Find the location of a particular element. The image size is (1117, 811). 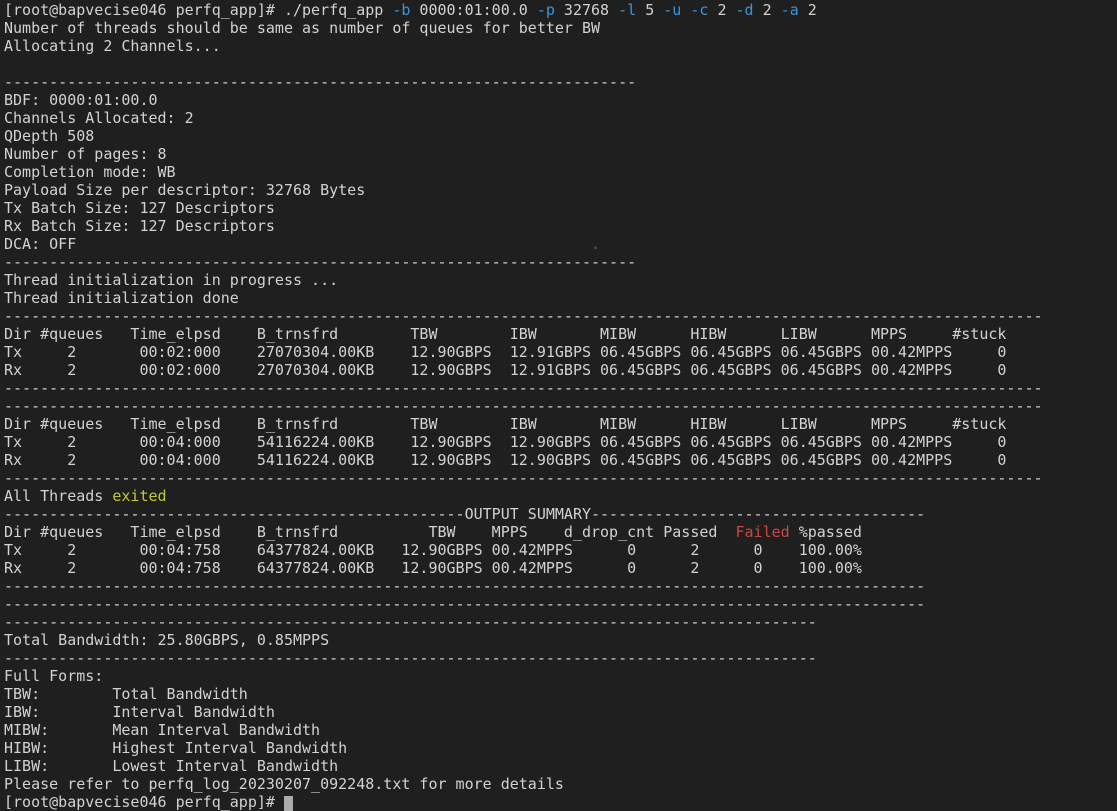

terminal-line: LIBW: Lowest Interval Bandwidth is located at coordinates (523, 766).